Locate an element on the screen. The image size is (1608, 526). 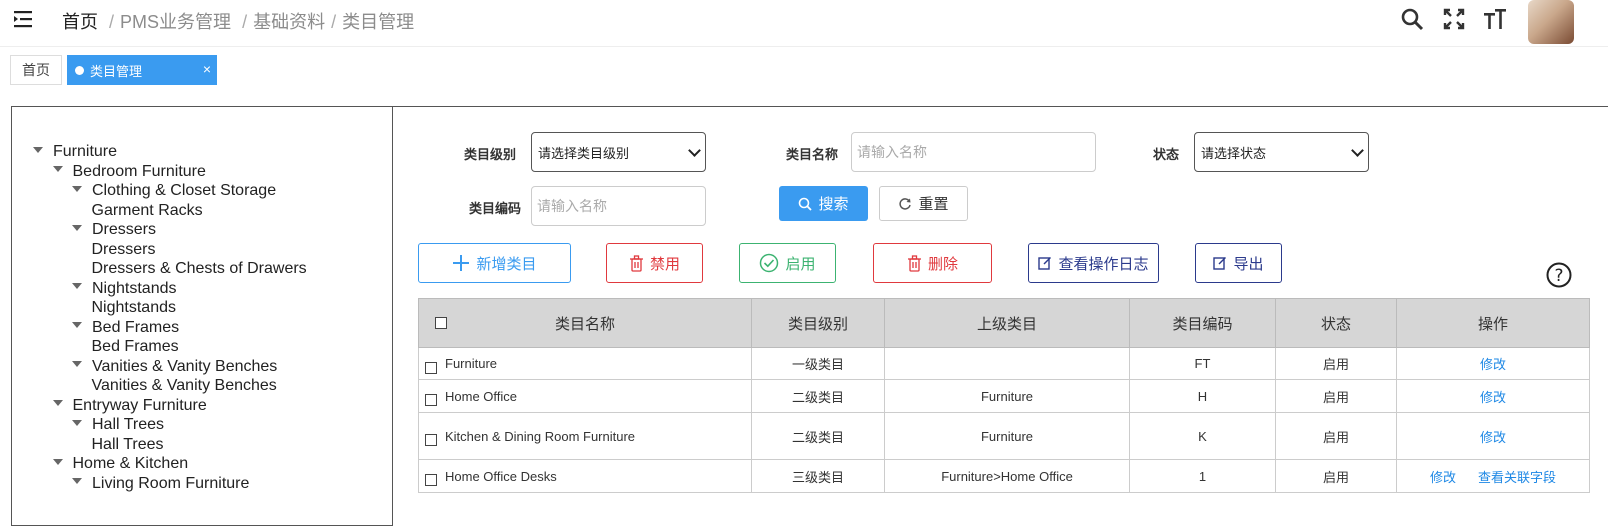
delete-button: 删除 is located at coordinates (932, 263).